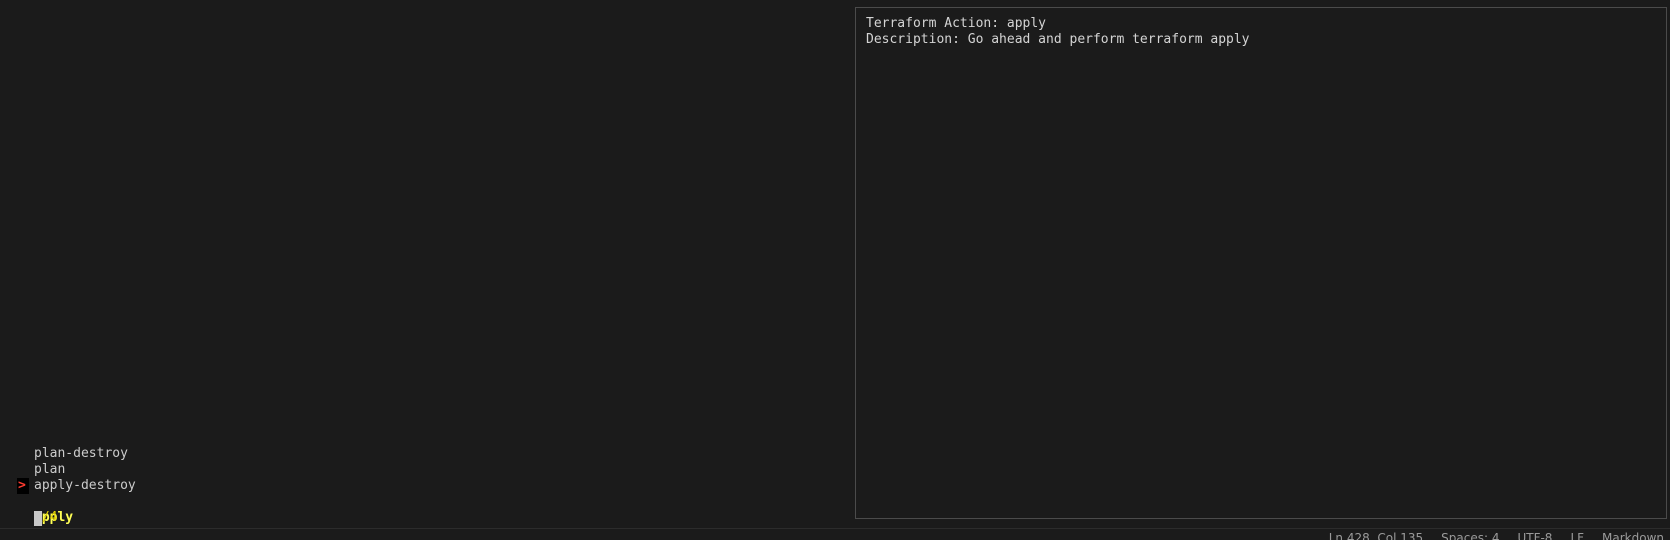 The image size is (1670, 540). I want to click on list-item: apply-destroy, so click(420, 477).